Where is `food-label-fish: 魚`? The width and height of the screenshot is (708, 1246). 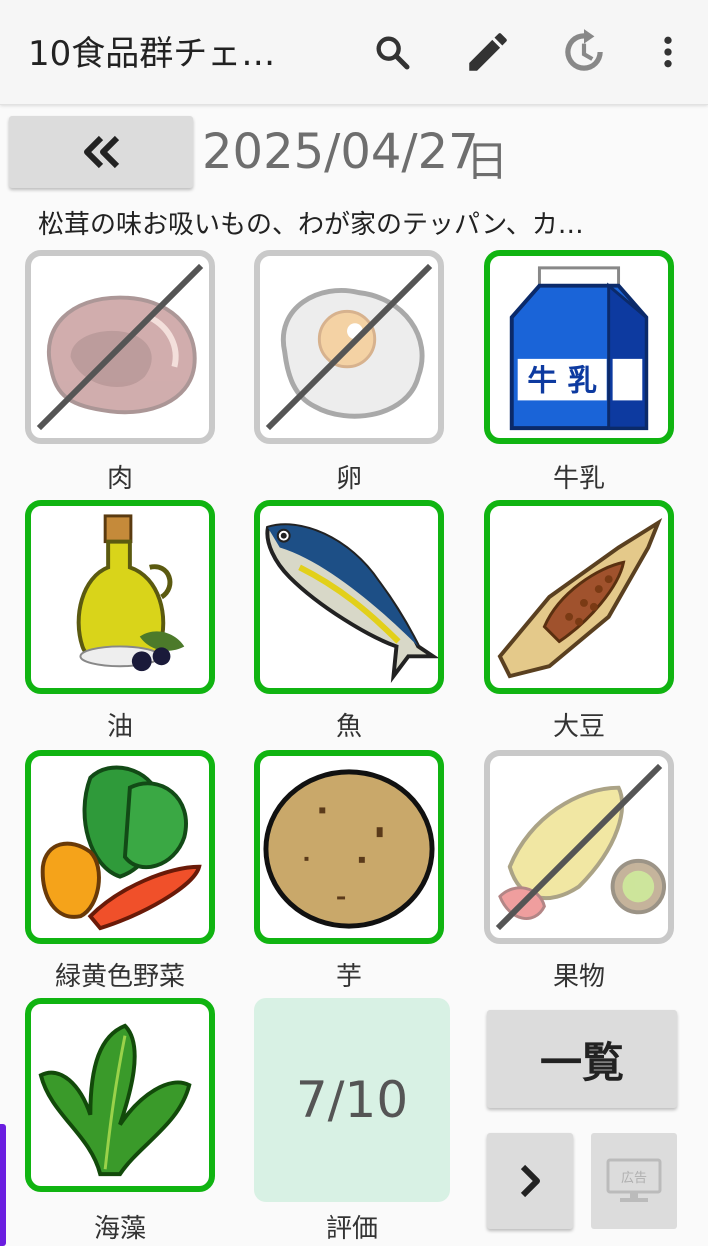
food-label-fish: 魚 is located at coordinates (348, 727).